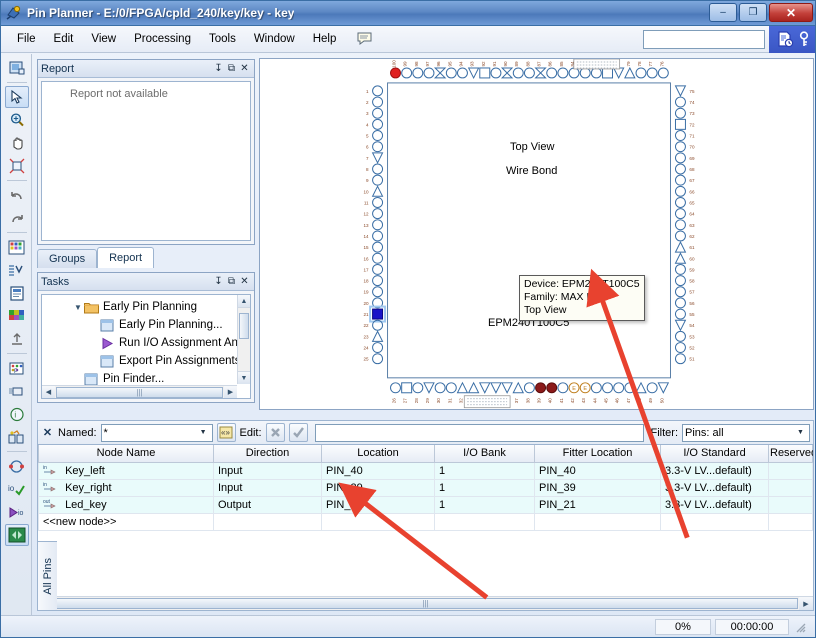  What do you see at coordinates (804, 39) in the screenshot?
I see `key-icon` at bounding box center [804, 39].